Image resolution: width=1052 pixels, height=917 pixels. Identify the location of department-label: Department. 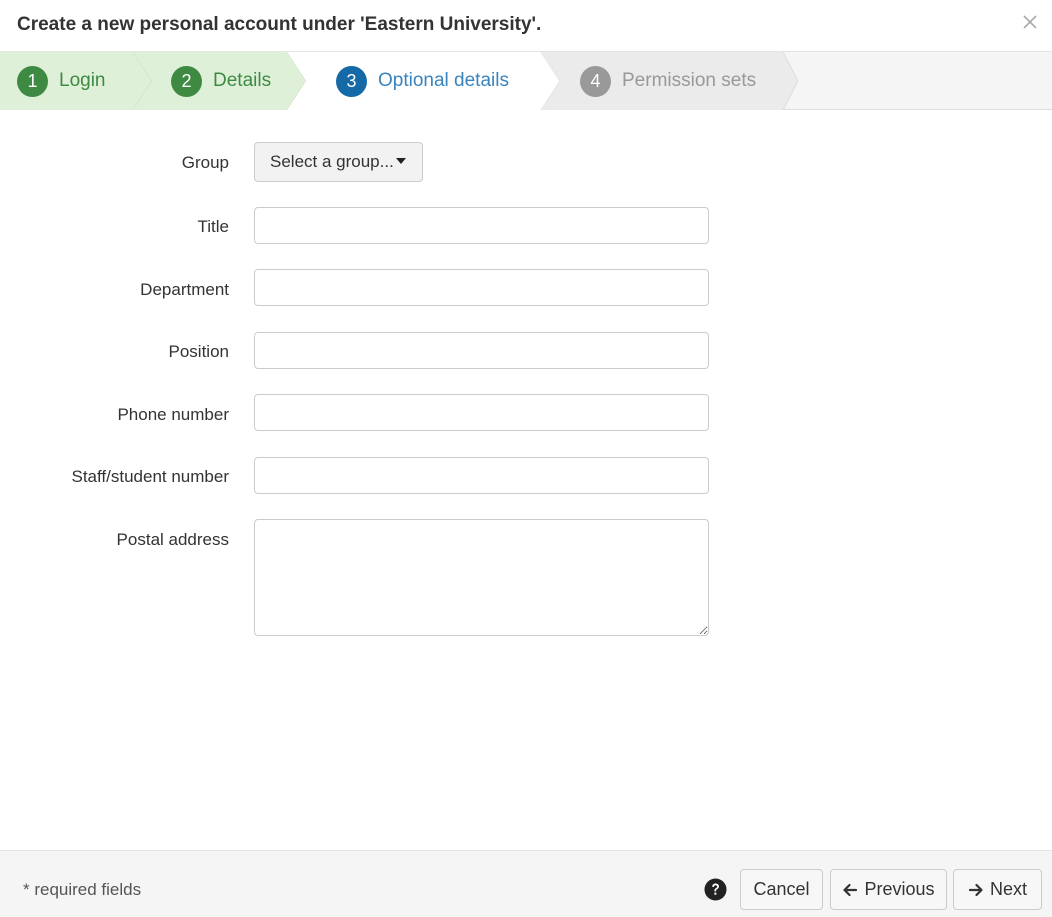
(184, 289).